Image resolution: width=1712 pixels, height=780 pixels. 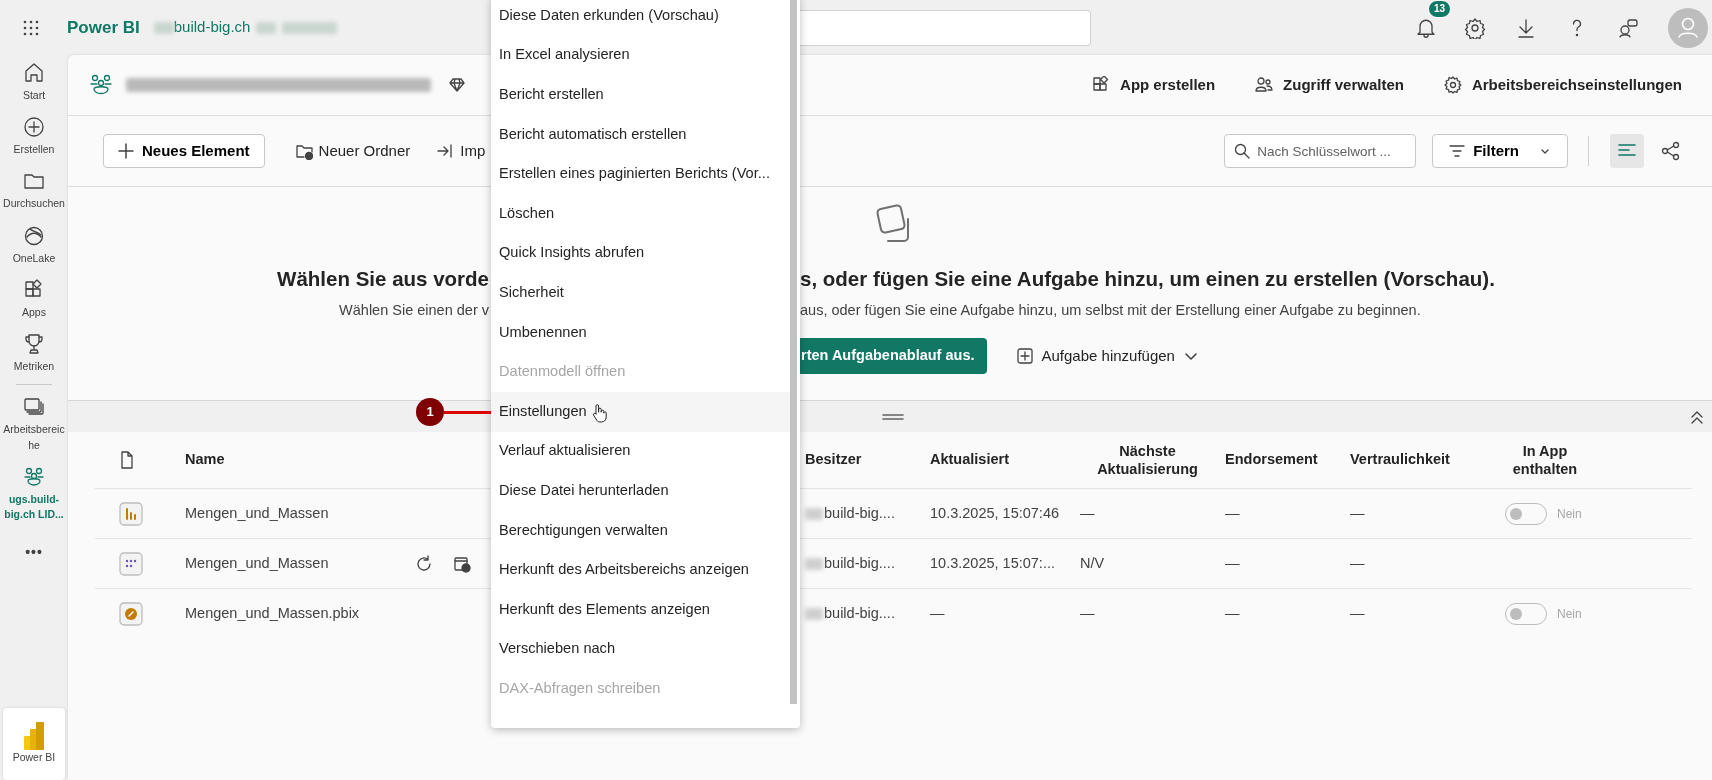 I want to click on sidebar-item: Start, so click(x=34, y=82).